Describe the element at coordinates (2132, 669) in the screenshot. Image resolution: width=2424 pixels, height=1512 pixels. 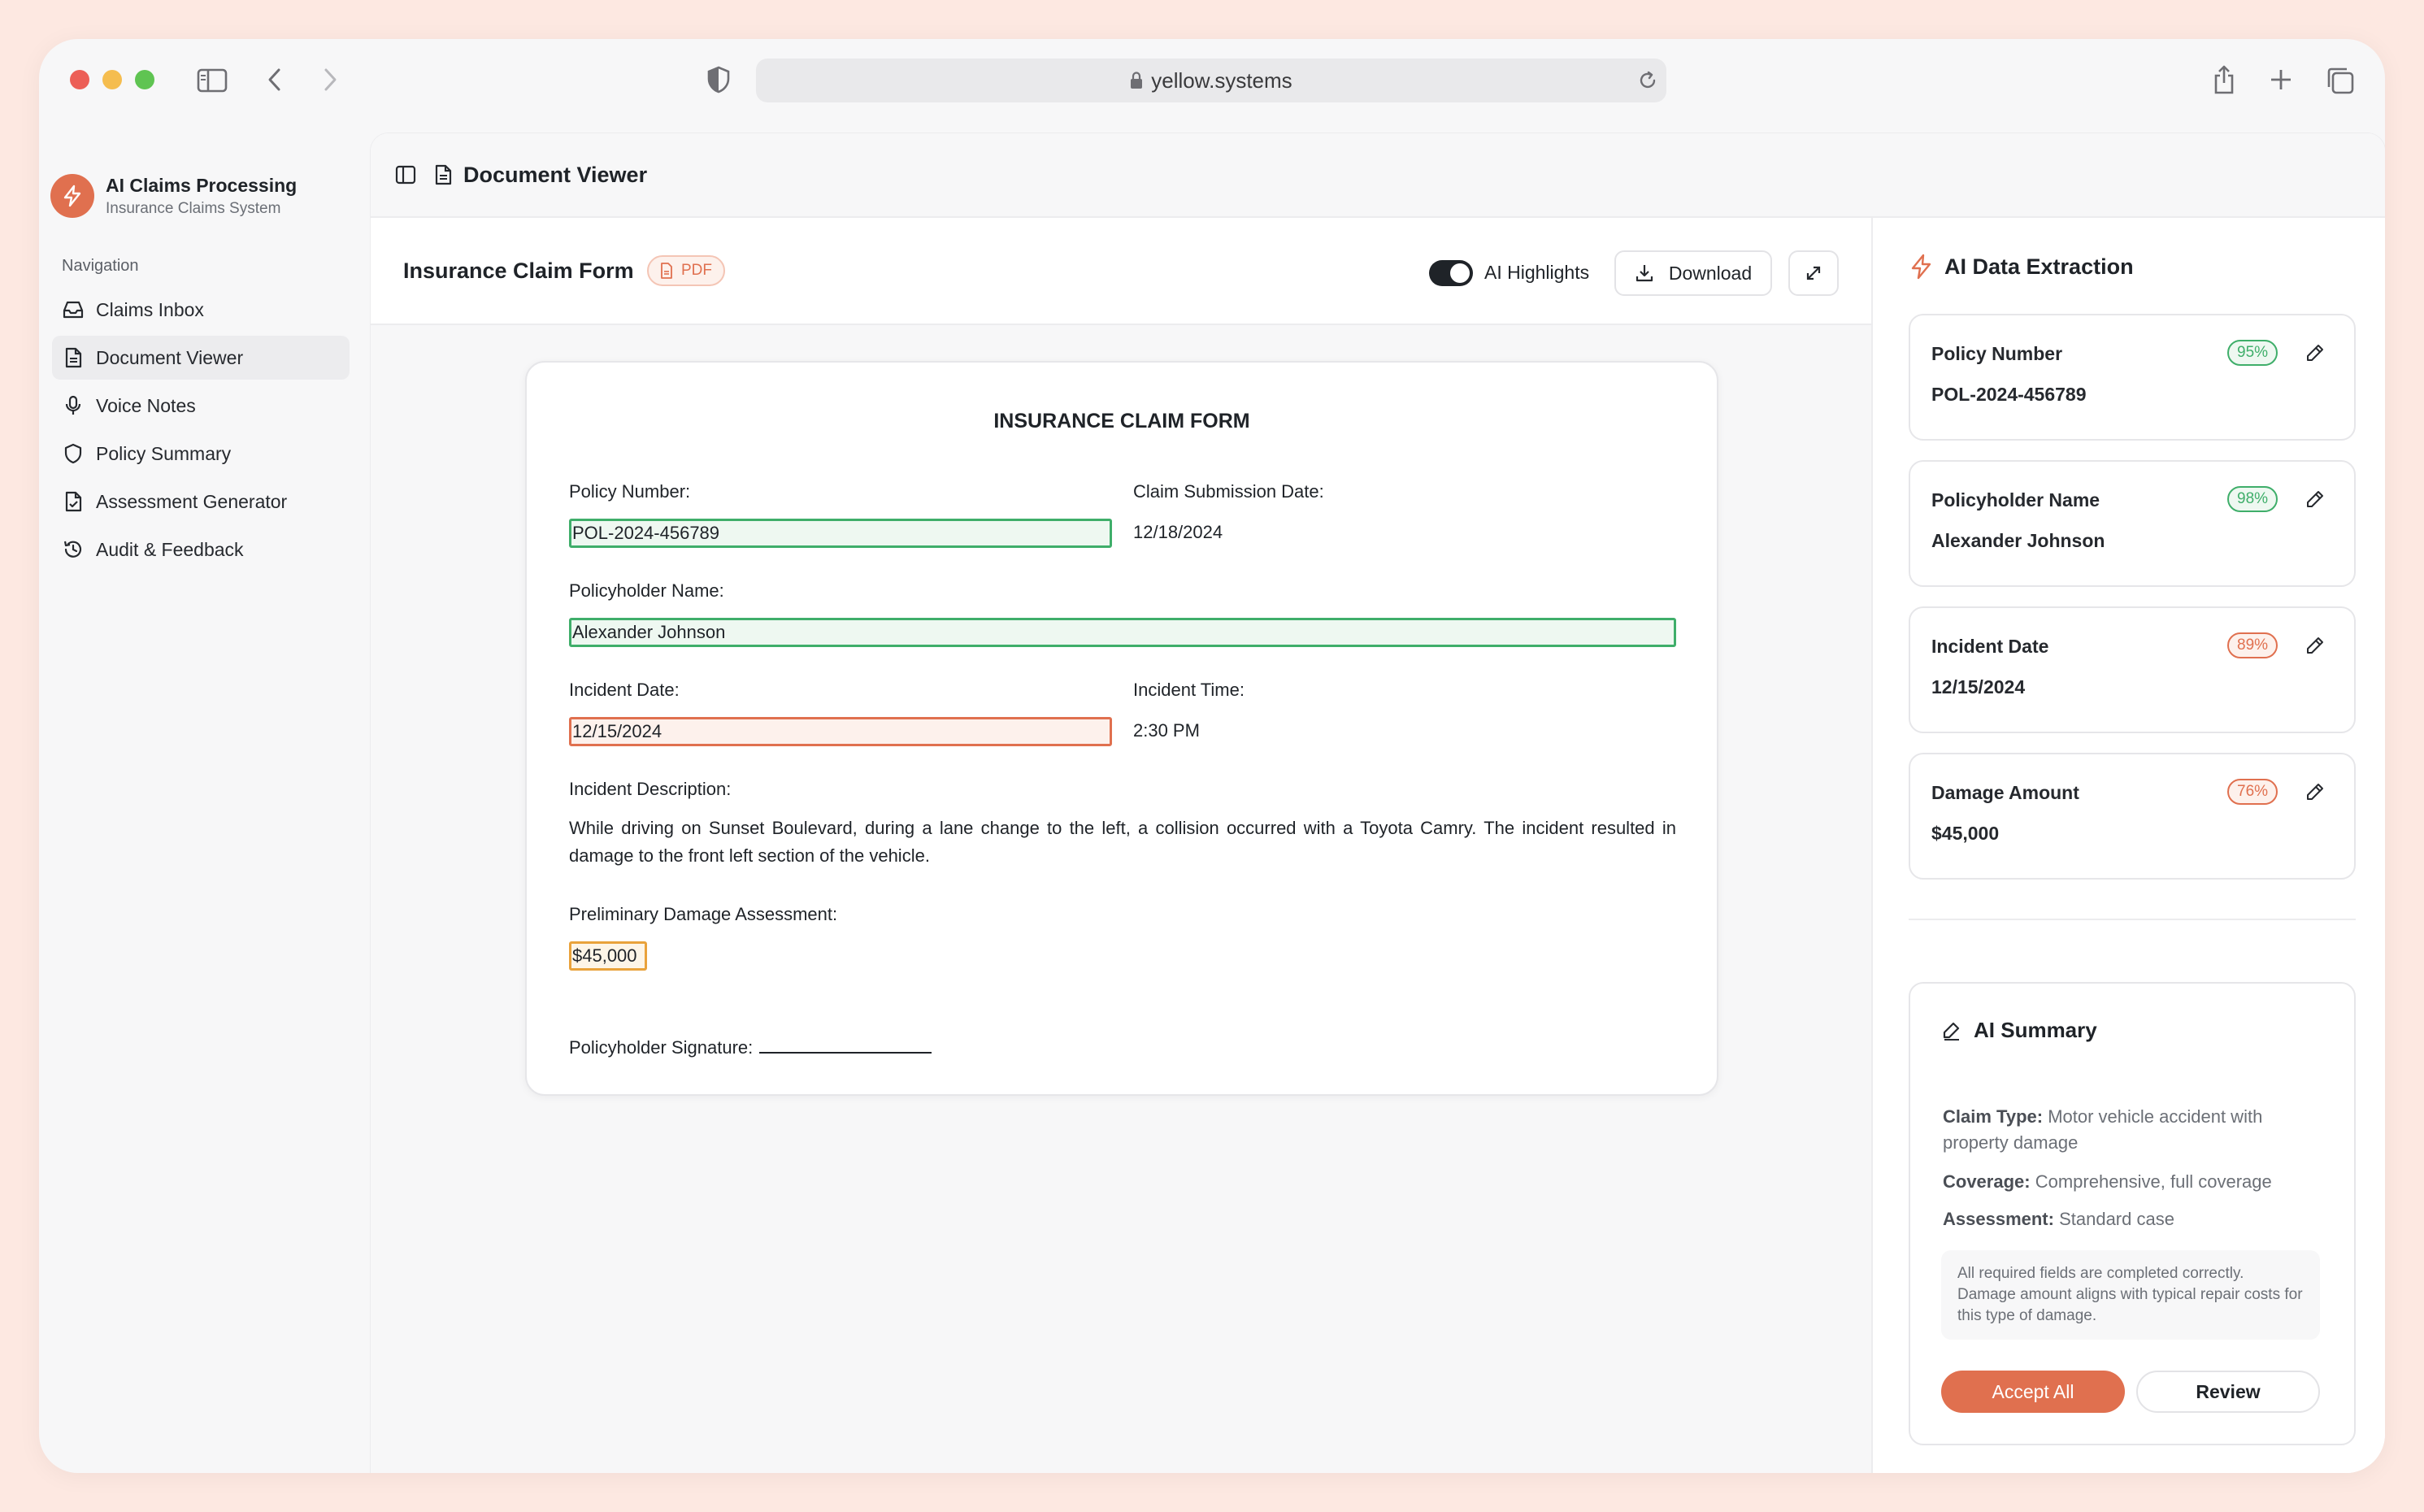
I see `extraction-card-incident-date: Incident Date 89% 12/15/2024` at that location.